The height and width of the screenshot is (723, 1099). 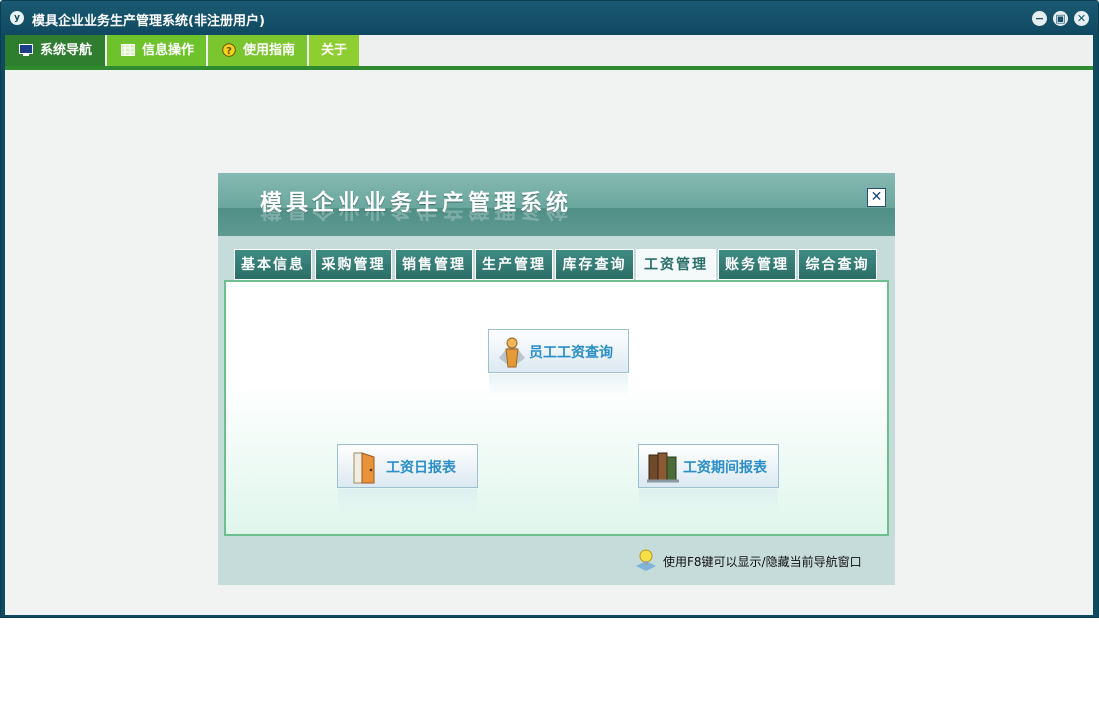 I want to click on f8-hint-text: 使用F8键可以显示/隐藏当前导航窗口, so click(x=762, y=562).